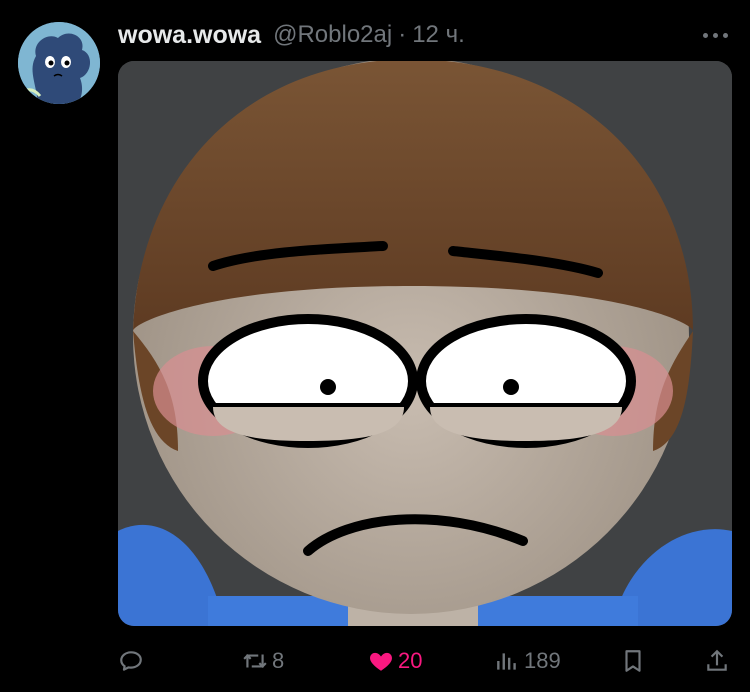 Image resolution: width=750 pixels, height=692 pixels. What do you see at coordinates (189, 35) in the screenshot?
I see `author-display-name: wowa.wowa` at bounding box center [189, 35].